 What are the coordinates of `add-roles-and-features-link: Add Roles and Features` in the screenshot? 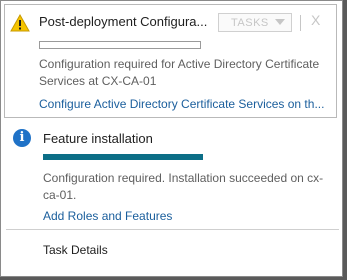 It's located at (107, 216).